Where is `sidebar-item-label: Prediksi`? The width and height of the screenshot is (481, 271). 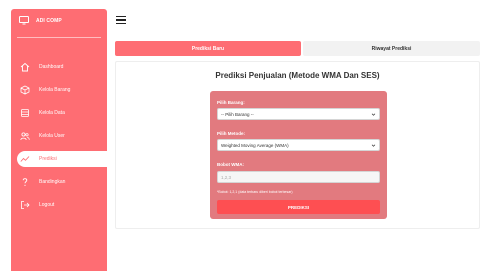 sidebar-item-label: Prediksi is located at coordinates (48, 159).